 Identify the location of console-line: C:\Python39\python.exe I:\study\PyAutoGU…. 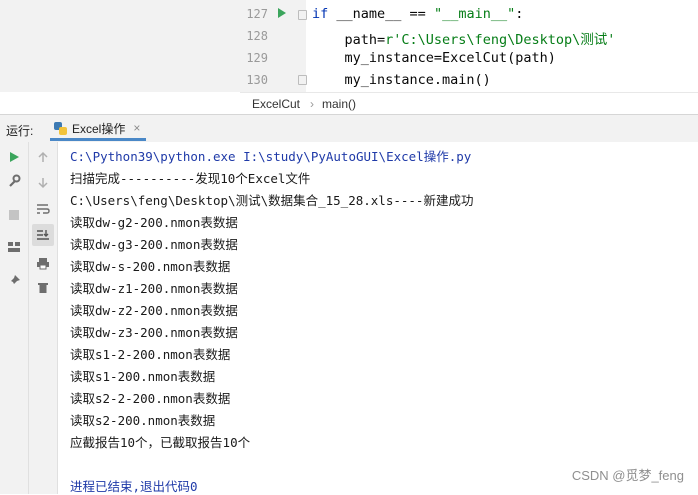
(271, 156).